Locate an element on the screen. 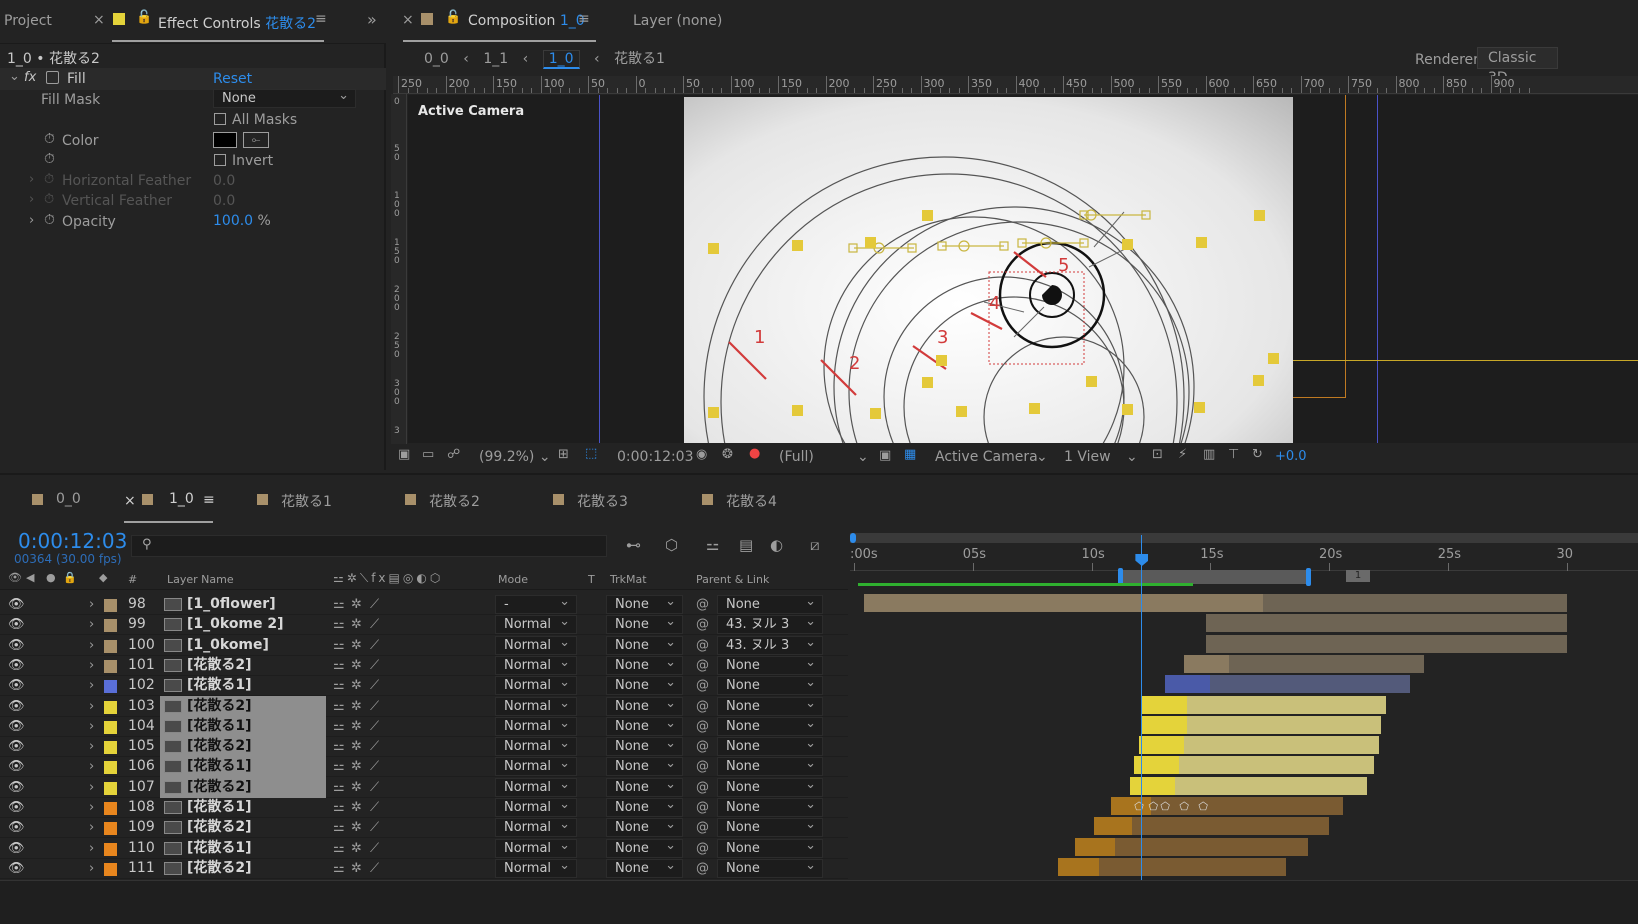 The height and width of the screenshot is (924, 1638). layer-row: 👁 › 107 [花散る2] ⚍ ✲ ⟋ Normal None @ None is located at coordinates (424, 787).